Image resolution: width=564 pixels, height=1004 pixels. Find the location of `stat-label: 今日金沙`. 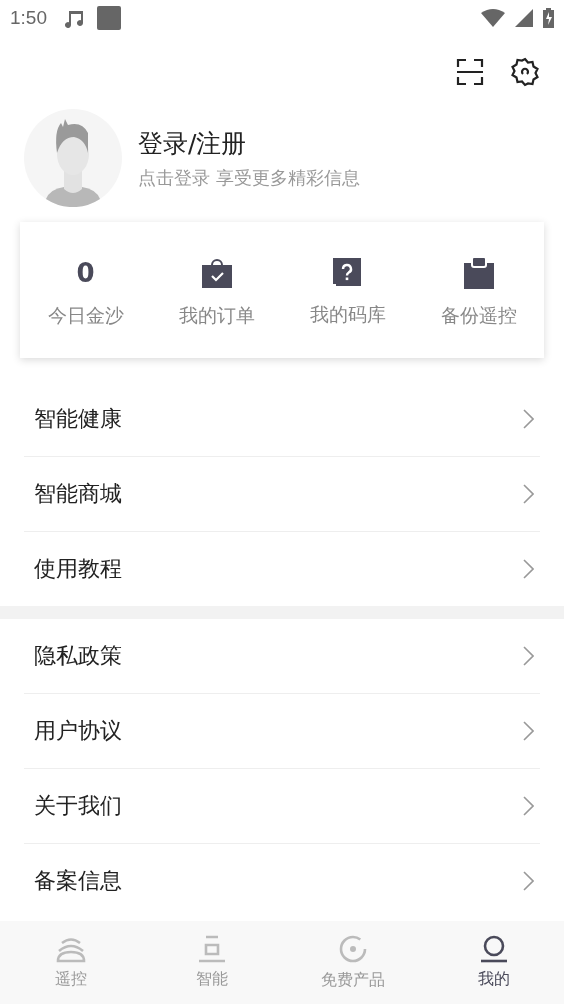

stat-label: 今日金沙 is located at coordinates (85, 316).